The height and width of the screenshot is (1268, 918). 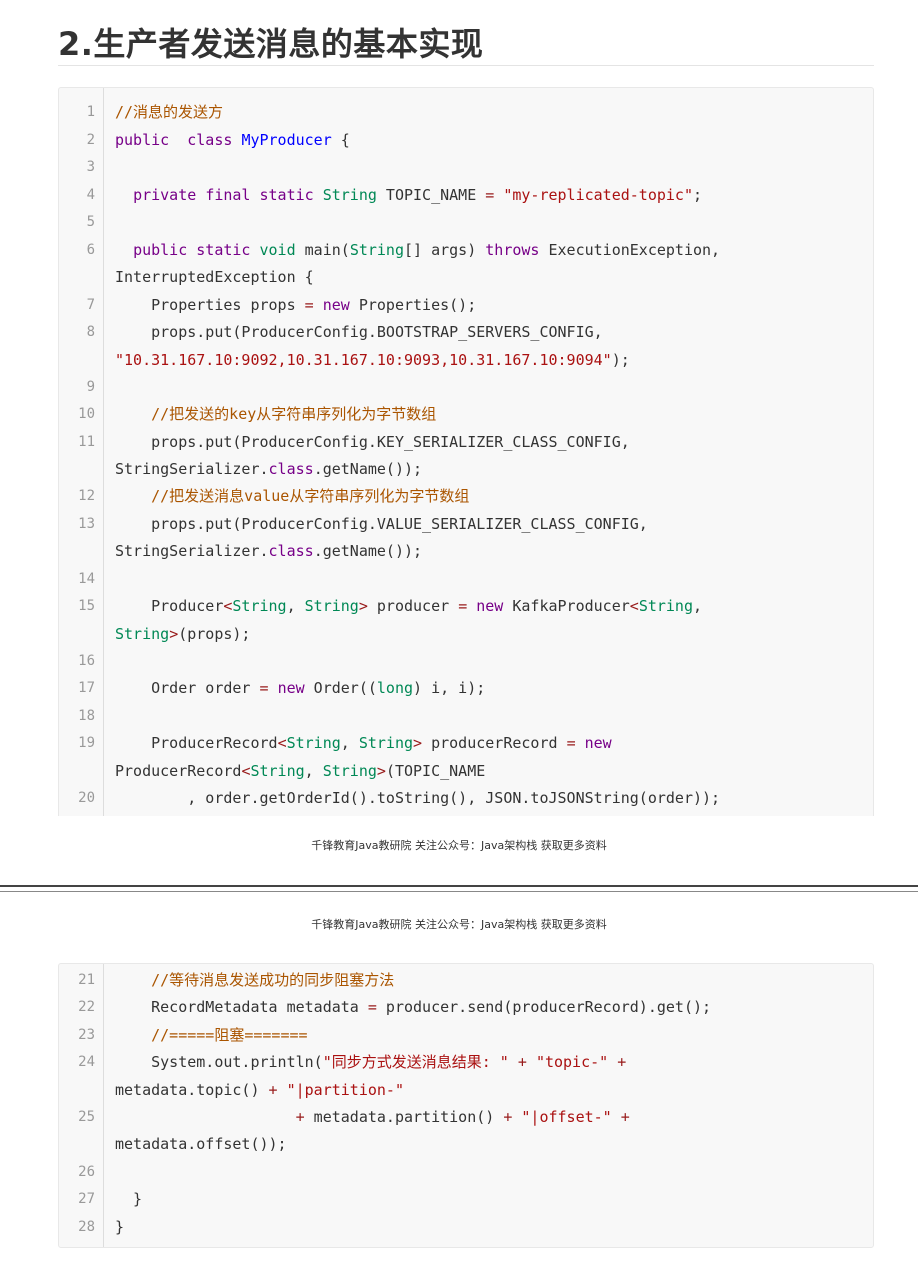 I want to click on code-token: //等待消息发送成功的同步阻塞方法, so click(x=273, y=980).